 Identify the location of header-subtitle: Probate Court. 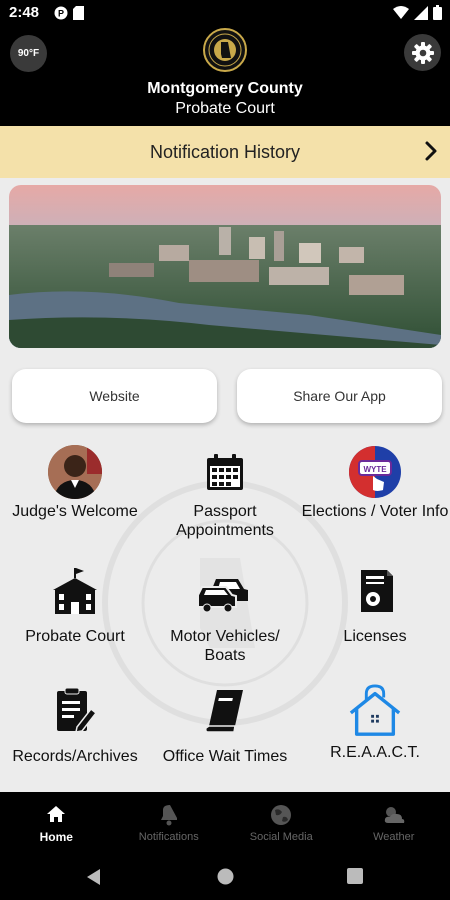
(225, 108).